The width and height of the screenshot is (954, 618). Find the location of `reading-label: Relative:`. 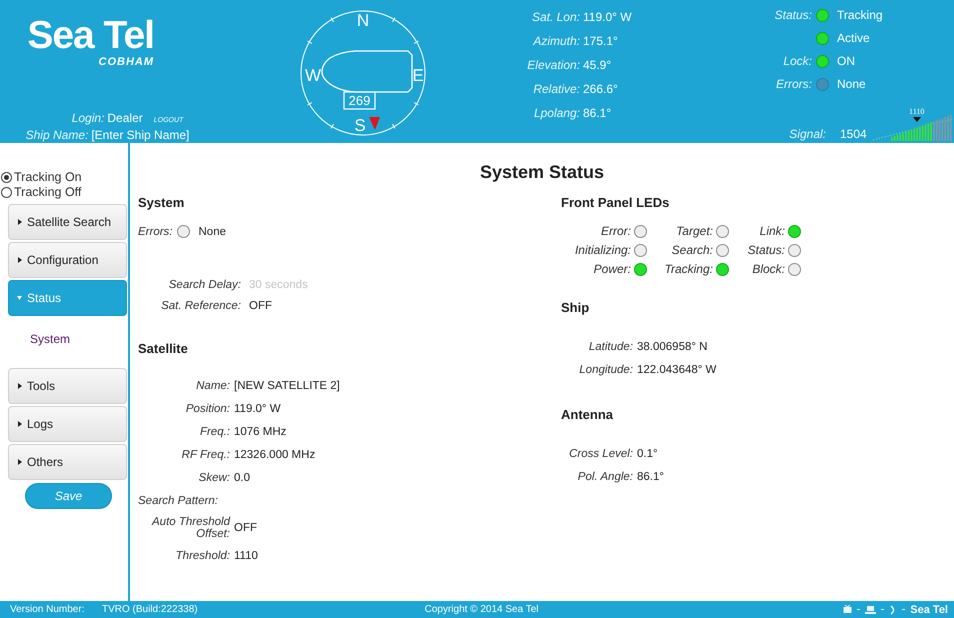

reading-label: Relative: is located at coordinates (556, 89).